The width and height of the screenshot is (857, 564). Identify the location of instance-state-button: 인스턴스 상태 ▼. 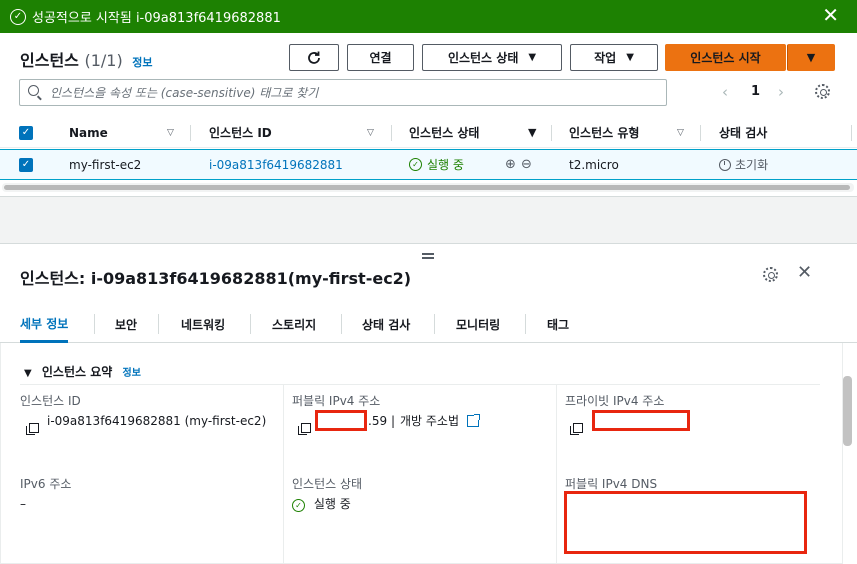
(492, 57).